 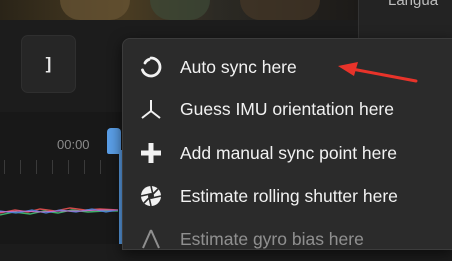 I want to click on red-arrow-annotation, so click(x=378, y=72).